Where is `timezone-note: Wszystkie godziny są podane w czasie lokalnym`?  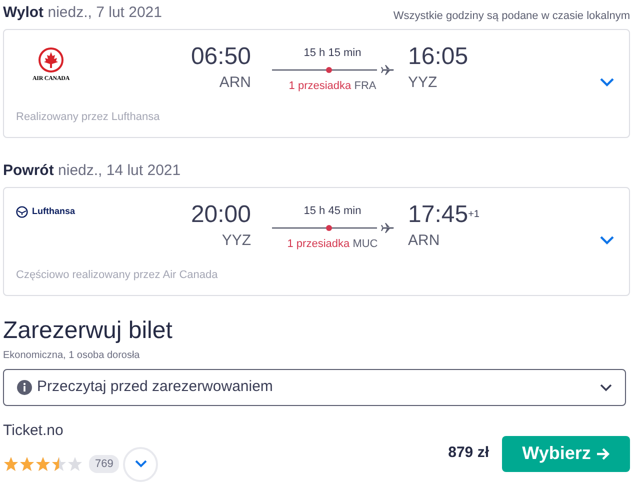
timezone-note: Wszystkie godziny są podane w czasie lokalnym is located at coordinates (511, 16).